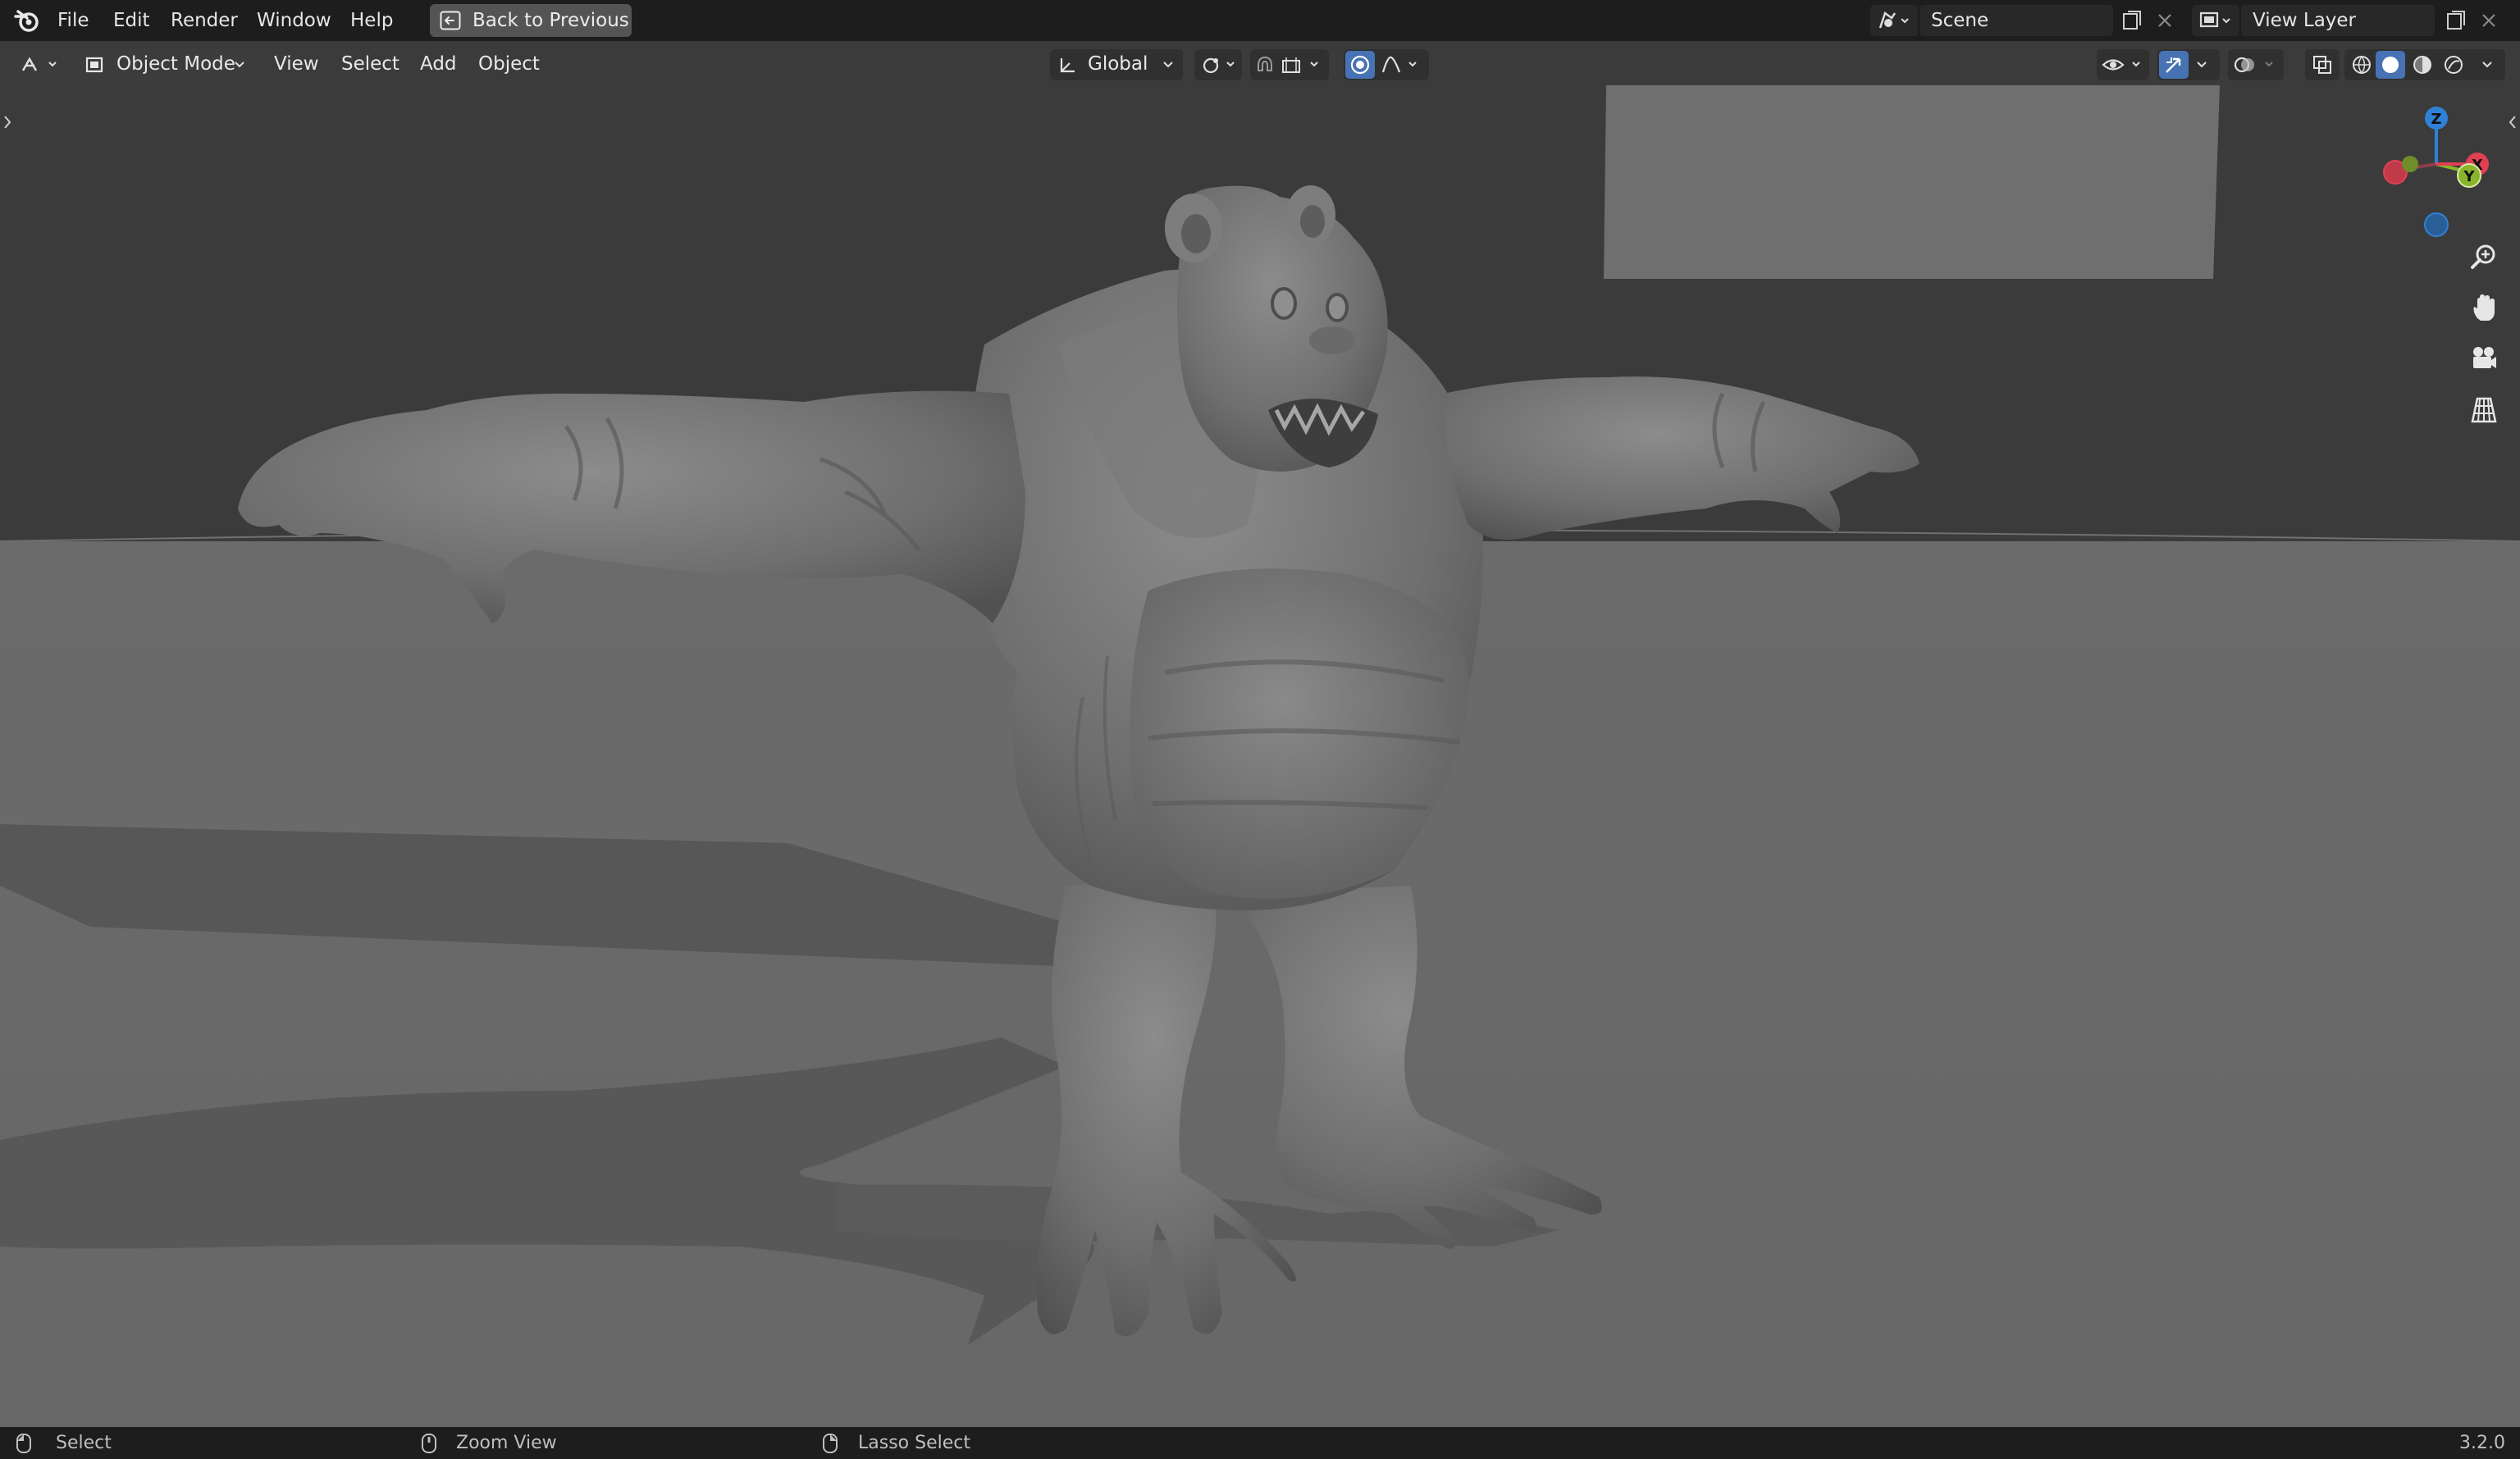 This screenshot has width=2520, height=1459. Describe the element at coordinates (2436, 172) in the screenshot. I see `navigation-gizmo: Z X Y` at that location.